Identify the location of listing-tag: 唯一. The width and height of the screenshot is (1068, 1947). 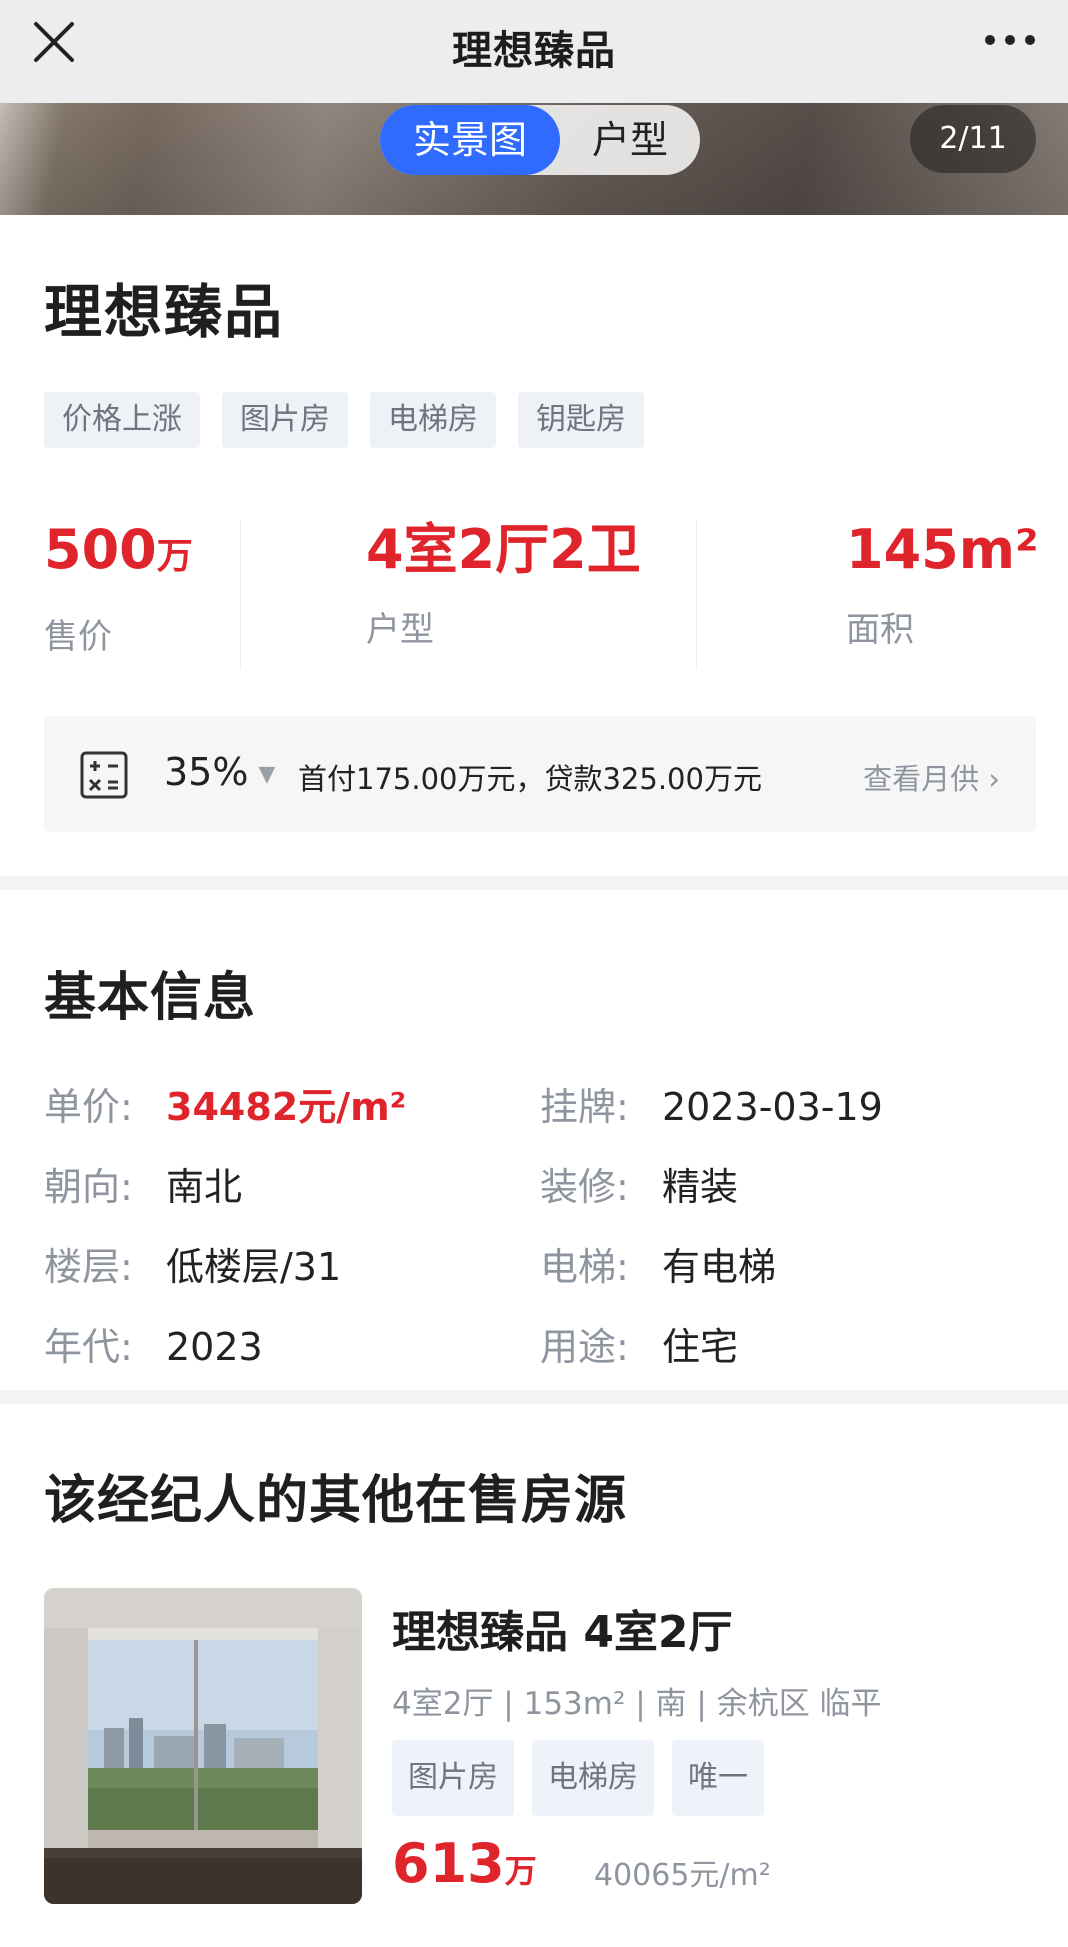
(718, 1778).